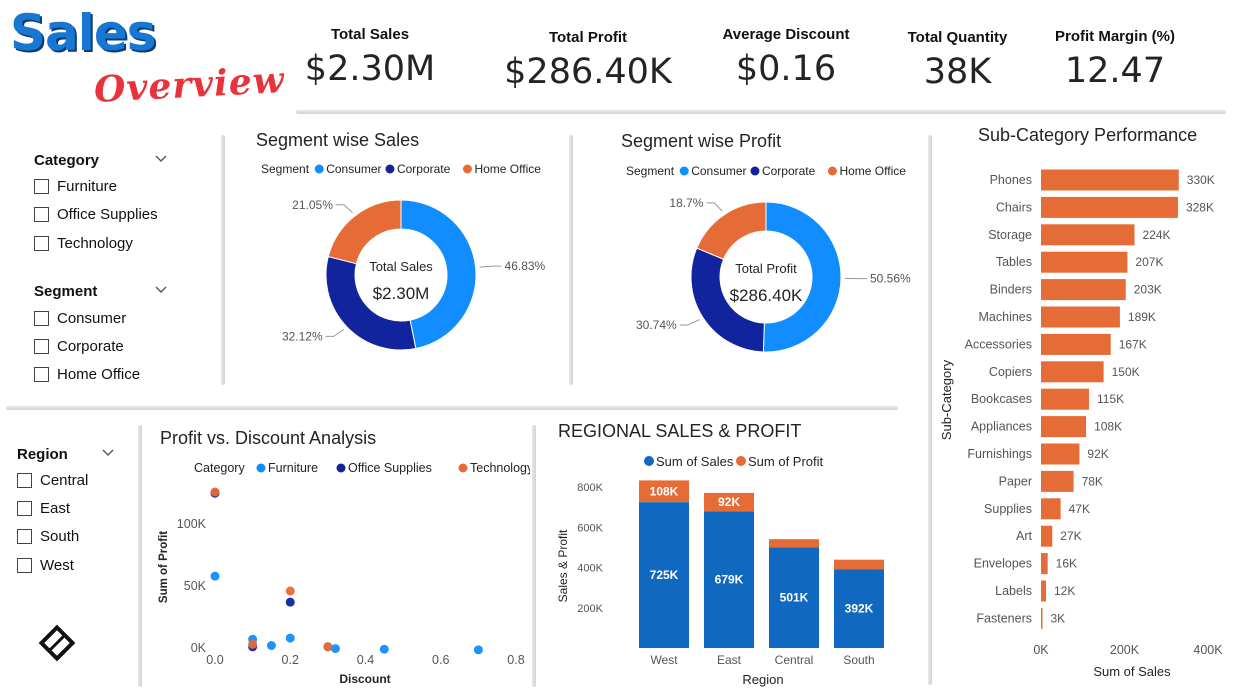 The image size is (1243, 699). What do you see at coordinates (370, 57) in the screenshot?
I see `kpi-total-sales: Total Sales $2.30M` at bounding box center [370, 57].